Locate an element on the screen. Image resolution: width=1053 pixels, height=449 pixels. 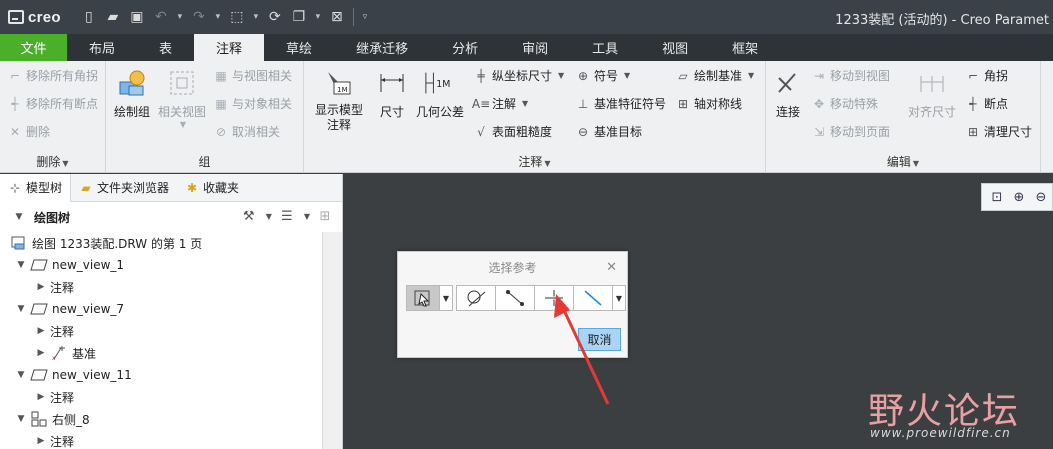
close-icon: ✕ is located at coordinates (611, 268).